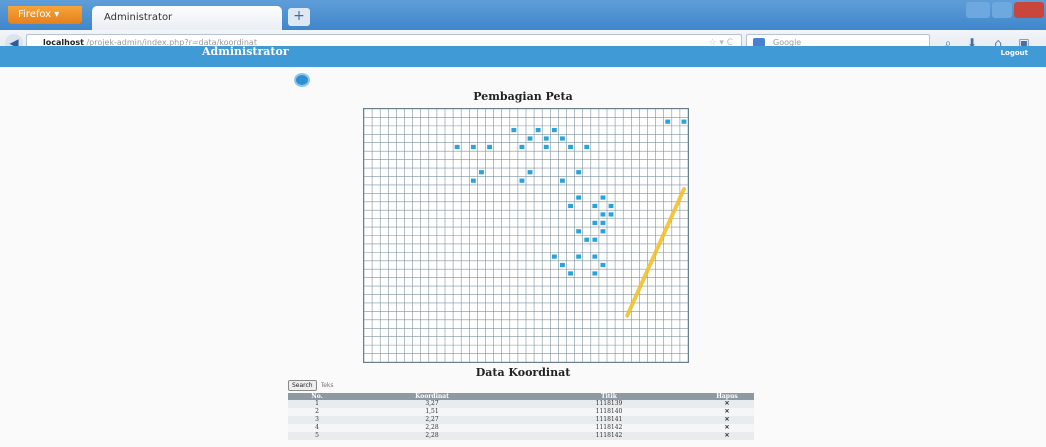 The height and width of the screenshot is (447, 1046). I want to click on firefox-menu-button: Firefox ▾, so click(45, 15).